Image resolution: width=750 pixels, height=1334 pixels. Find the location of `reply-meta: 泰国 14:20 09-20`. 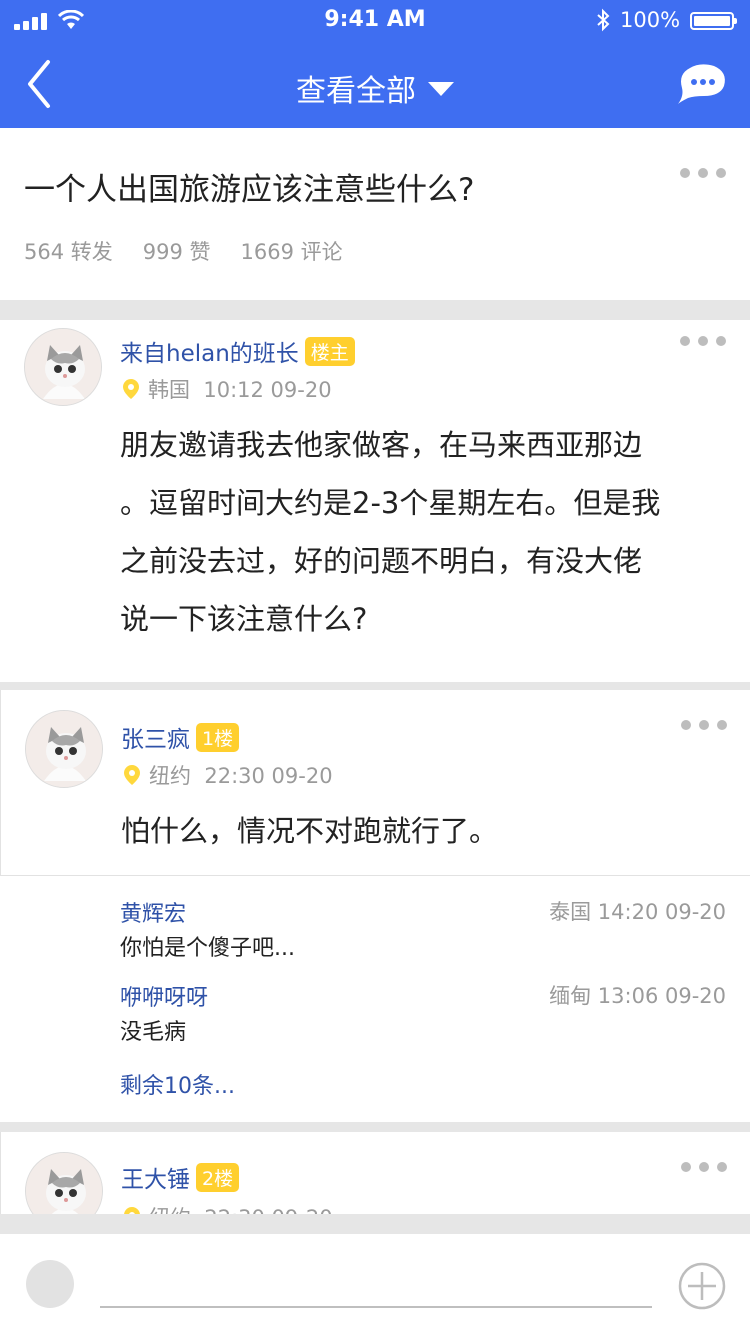

reply-meta: 泰国 14:20 09-20 is located at coordinates (637, 912).